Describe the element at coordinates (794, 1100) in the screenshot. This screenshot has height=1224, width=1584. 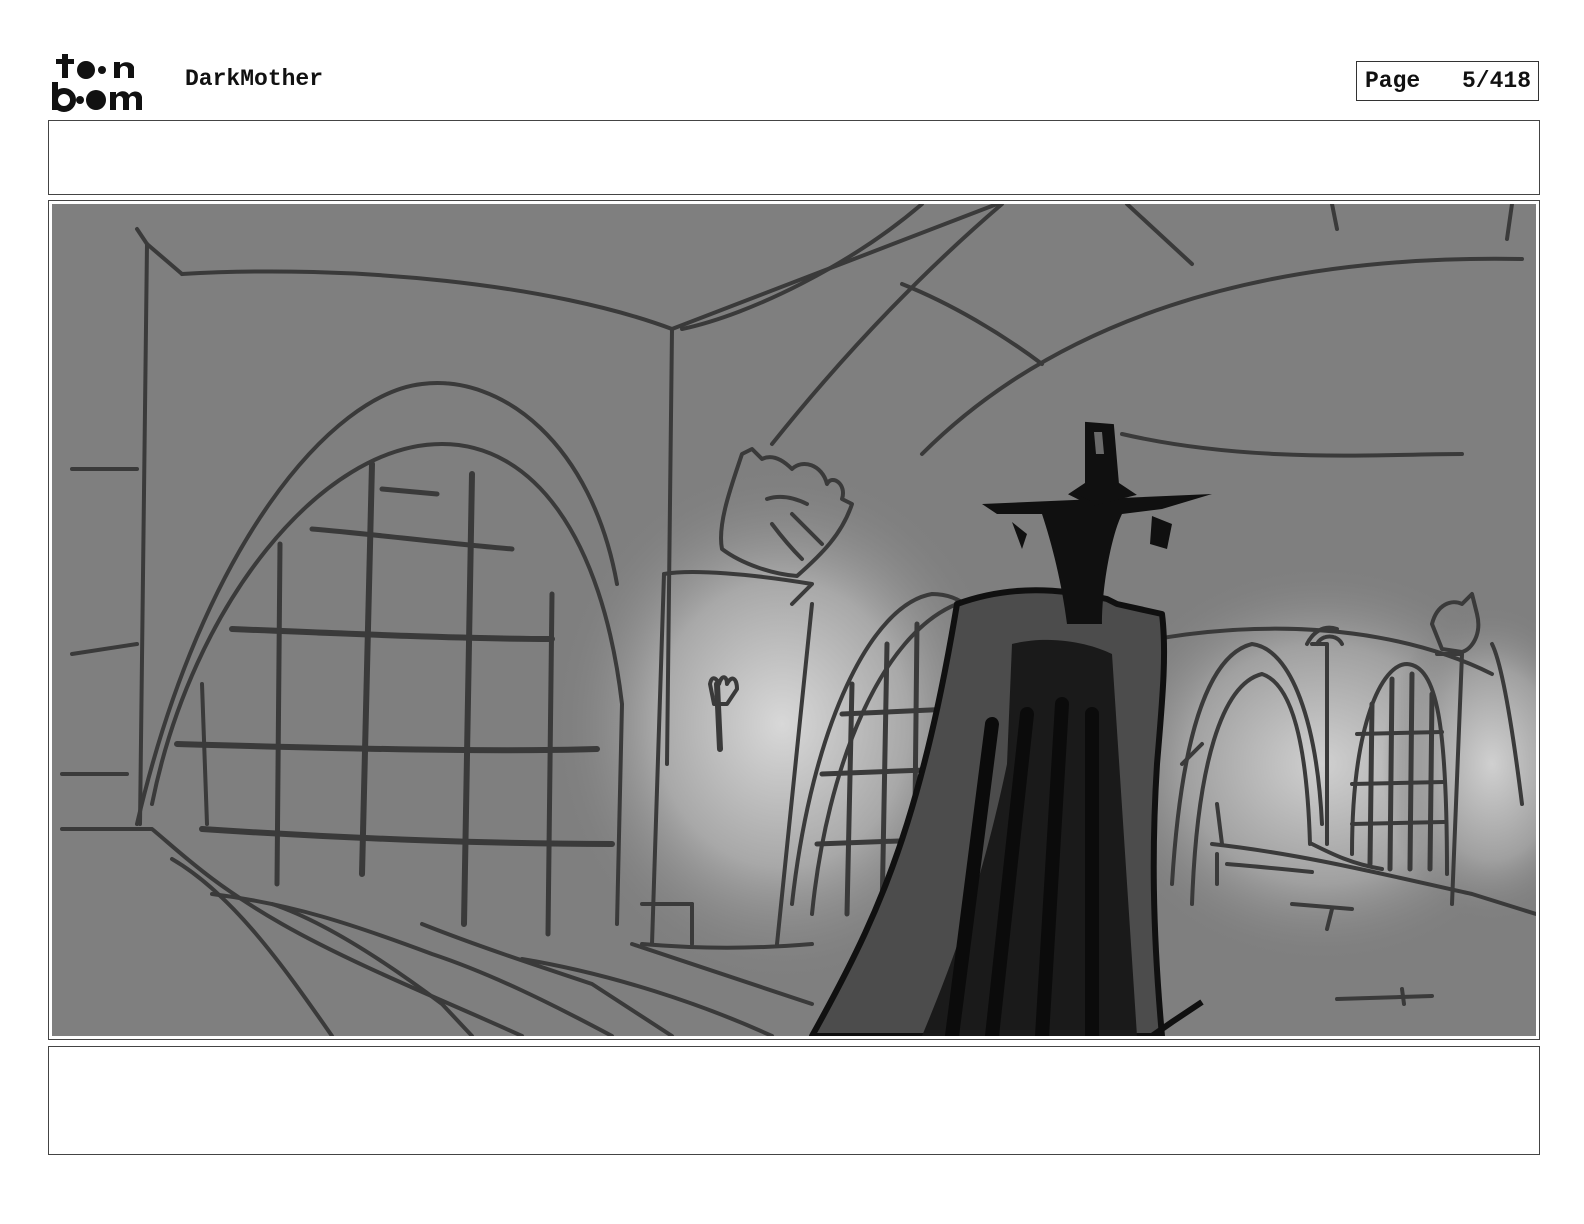
I see `dialogue-notes-box` at that location.